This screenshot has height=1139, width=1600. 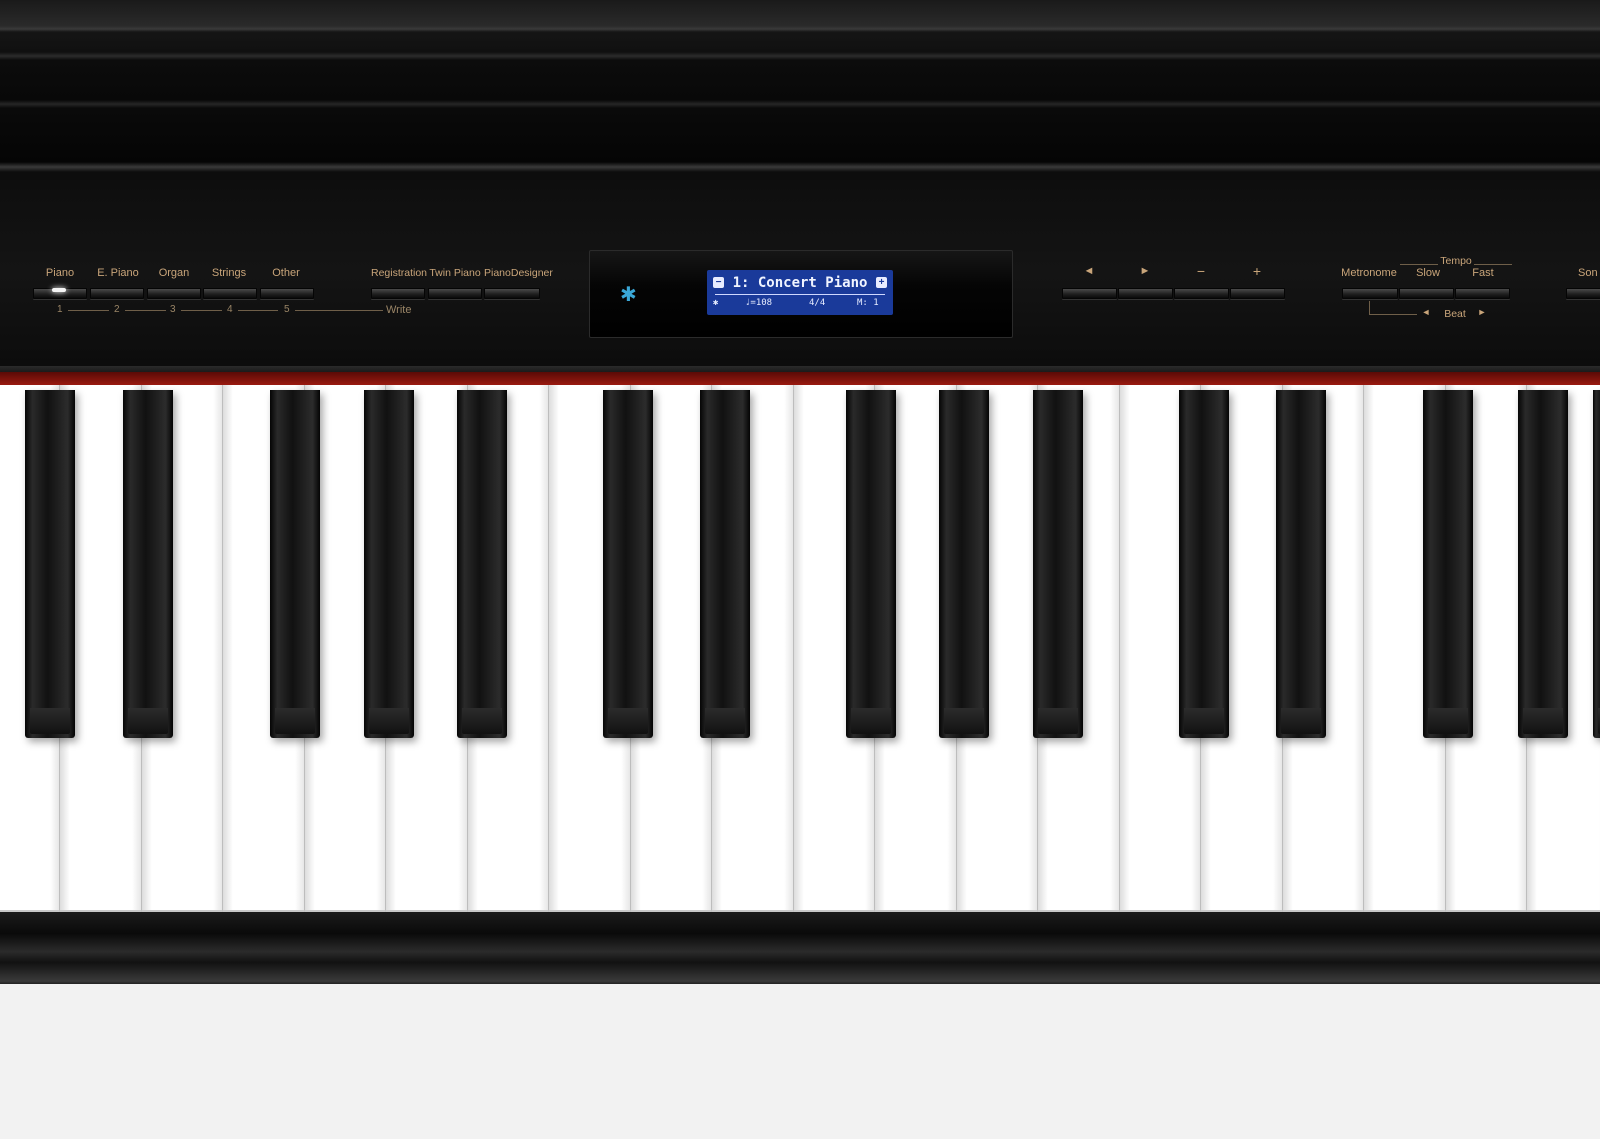 I want to click on tempo-slow-button, so click(x=1426, y=293).